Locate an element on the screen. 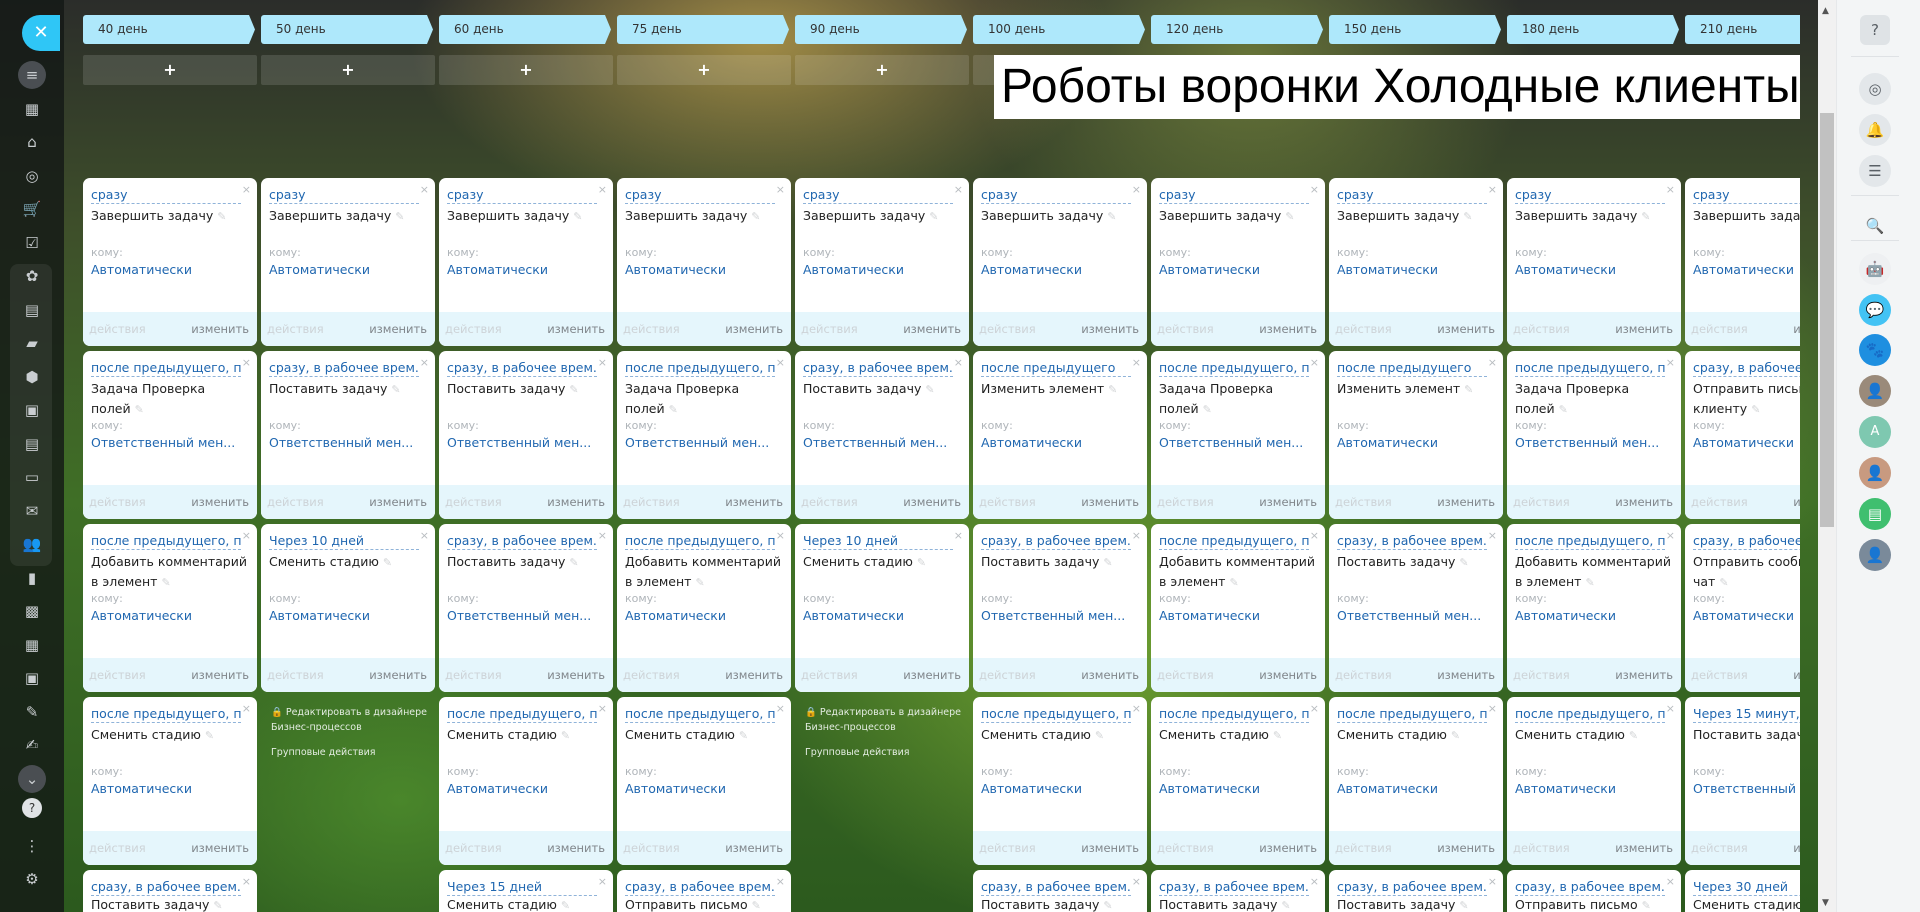 The width and height of the screenshot is (1920, 912). add-robot-button: + is located at coordinates (348, 70).